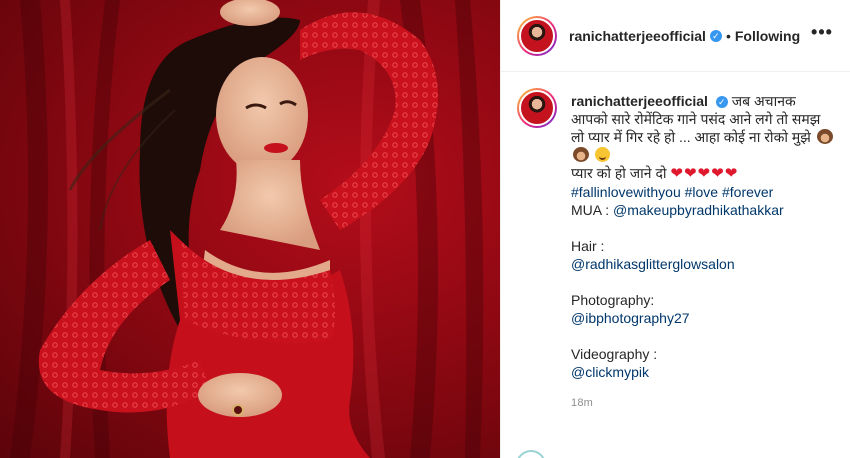 This screenshot has width=850, height=458. Describe the element at coordinates (614, 354) in the screenshot. I see `videography-label: Videography :` at that location.